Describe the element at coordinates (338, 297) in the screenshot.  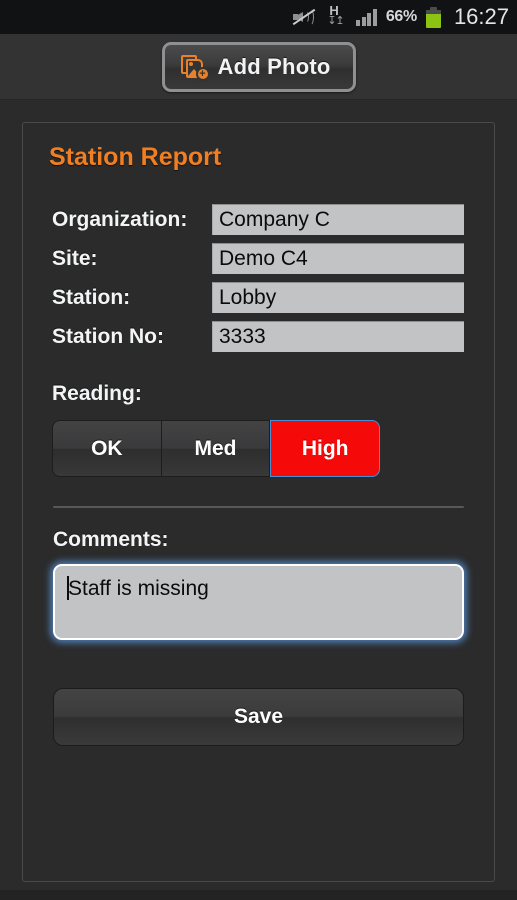
I see `station-field: Lobby` at that location.